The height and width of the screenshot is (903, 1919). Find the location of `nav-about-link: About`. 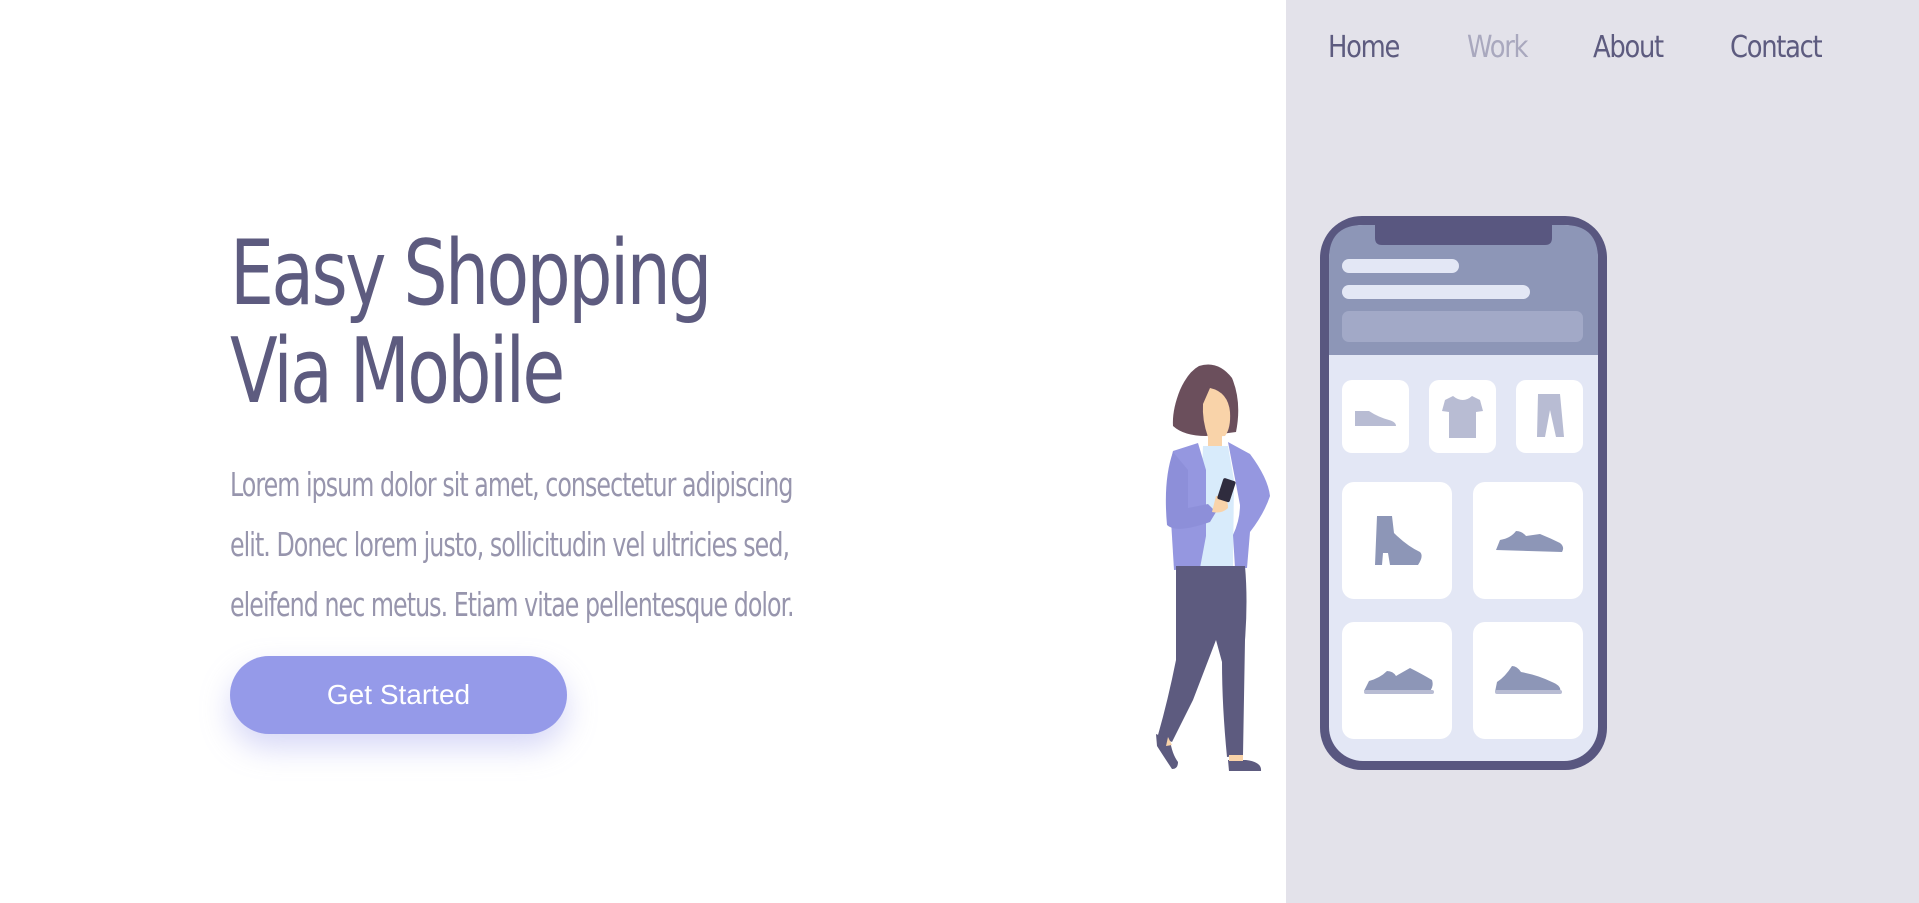

nav-about-link: About is located at coordinates (1628, 47).